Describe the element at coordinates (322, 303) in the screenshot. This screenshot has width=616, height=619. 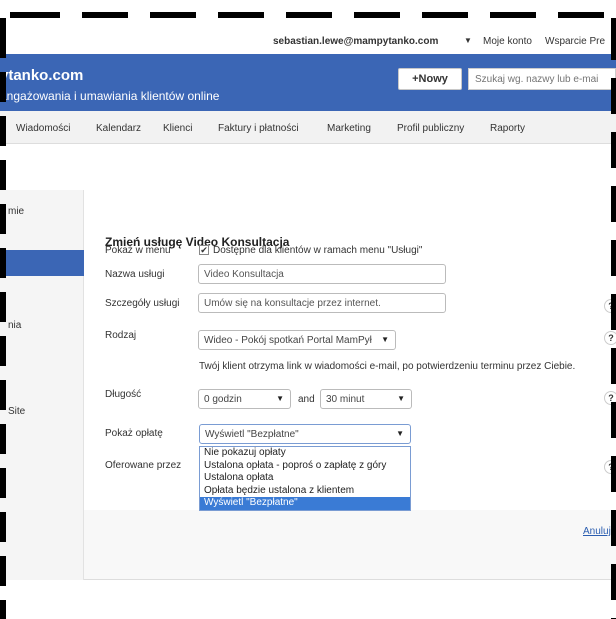
I see `service-details-input: Umów się na konsultacje przez internet.` at that location.